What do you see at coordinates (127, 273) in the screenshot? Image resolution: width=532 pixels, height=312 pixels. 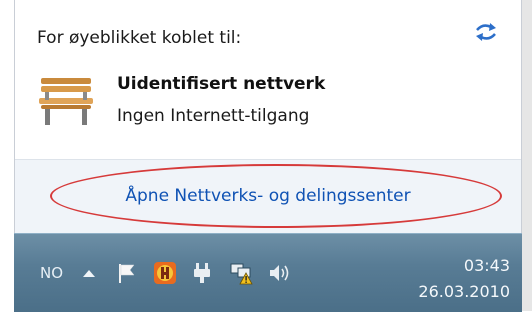 I see `action-center-flag-icon` at bounding box center [127, 273].